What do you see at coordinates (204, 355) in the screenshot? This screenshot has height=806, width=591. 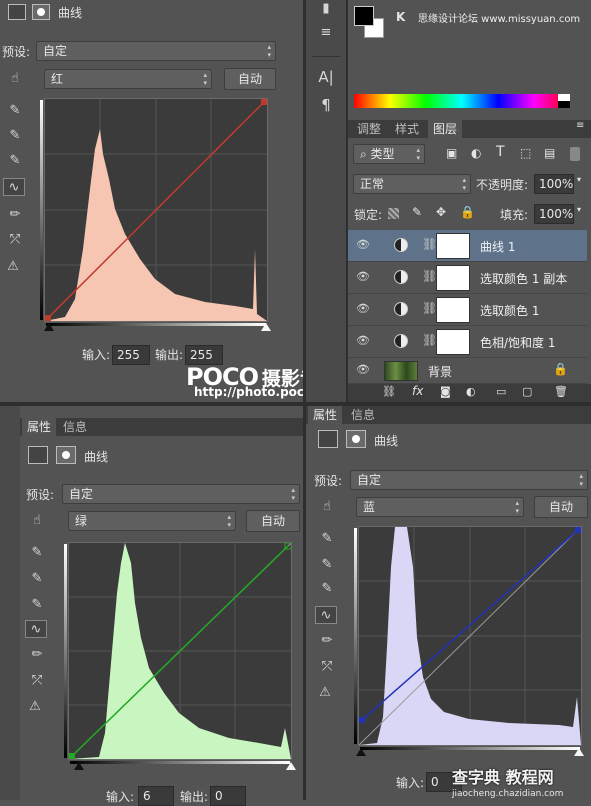 I see `output-field: 255` at bounding box center [204, 355].